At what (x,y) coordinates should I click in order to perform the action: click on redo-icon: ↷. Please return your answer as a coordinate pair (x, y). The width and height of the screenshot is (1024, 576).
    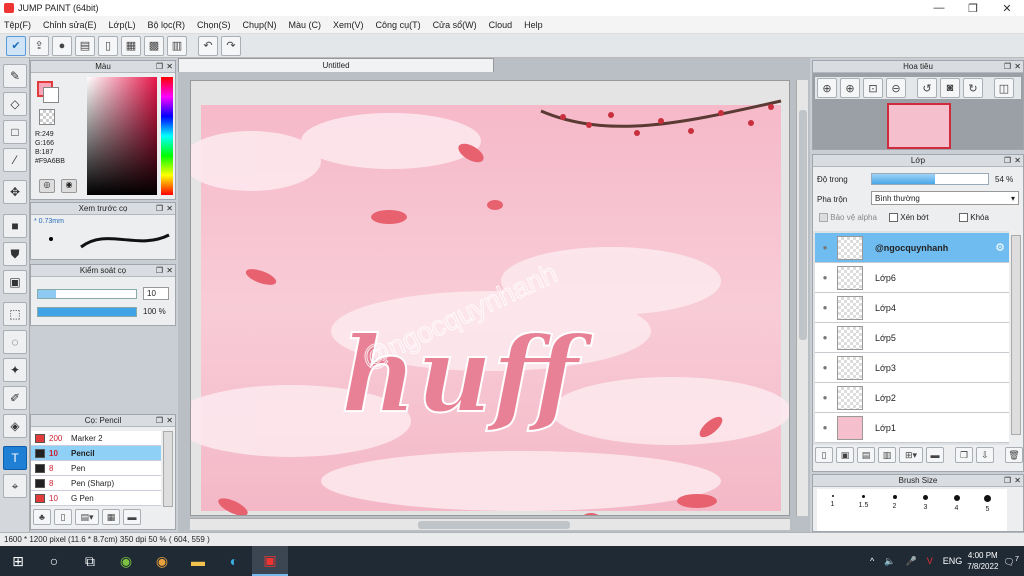
    Looking at the image, I should click on (231, 45).